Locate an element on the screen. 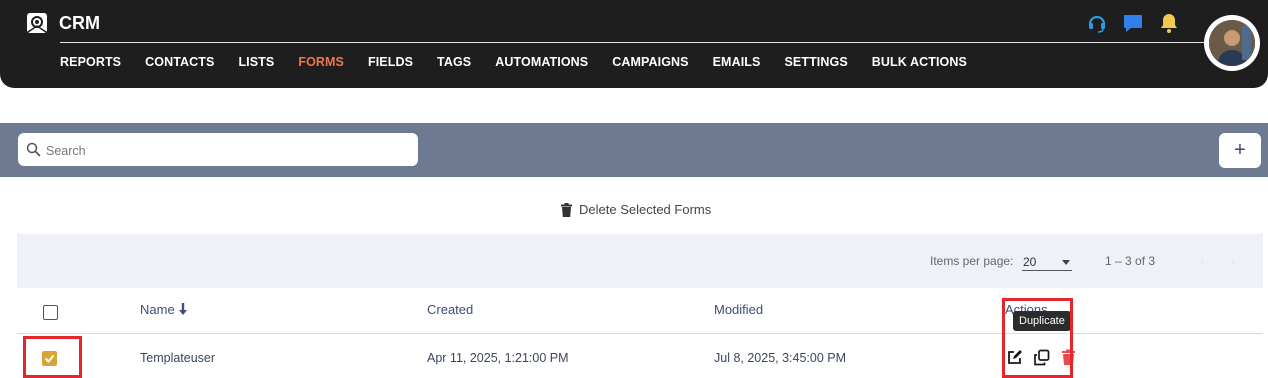 The width and height of the screenshot is (1268, 378). table-header: Name Created Modified Actions is located at coordinates (640, 312).